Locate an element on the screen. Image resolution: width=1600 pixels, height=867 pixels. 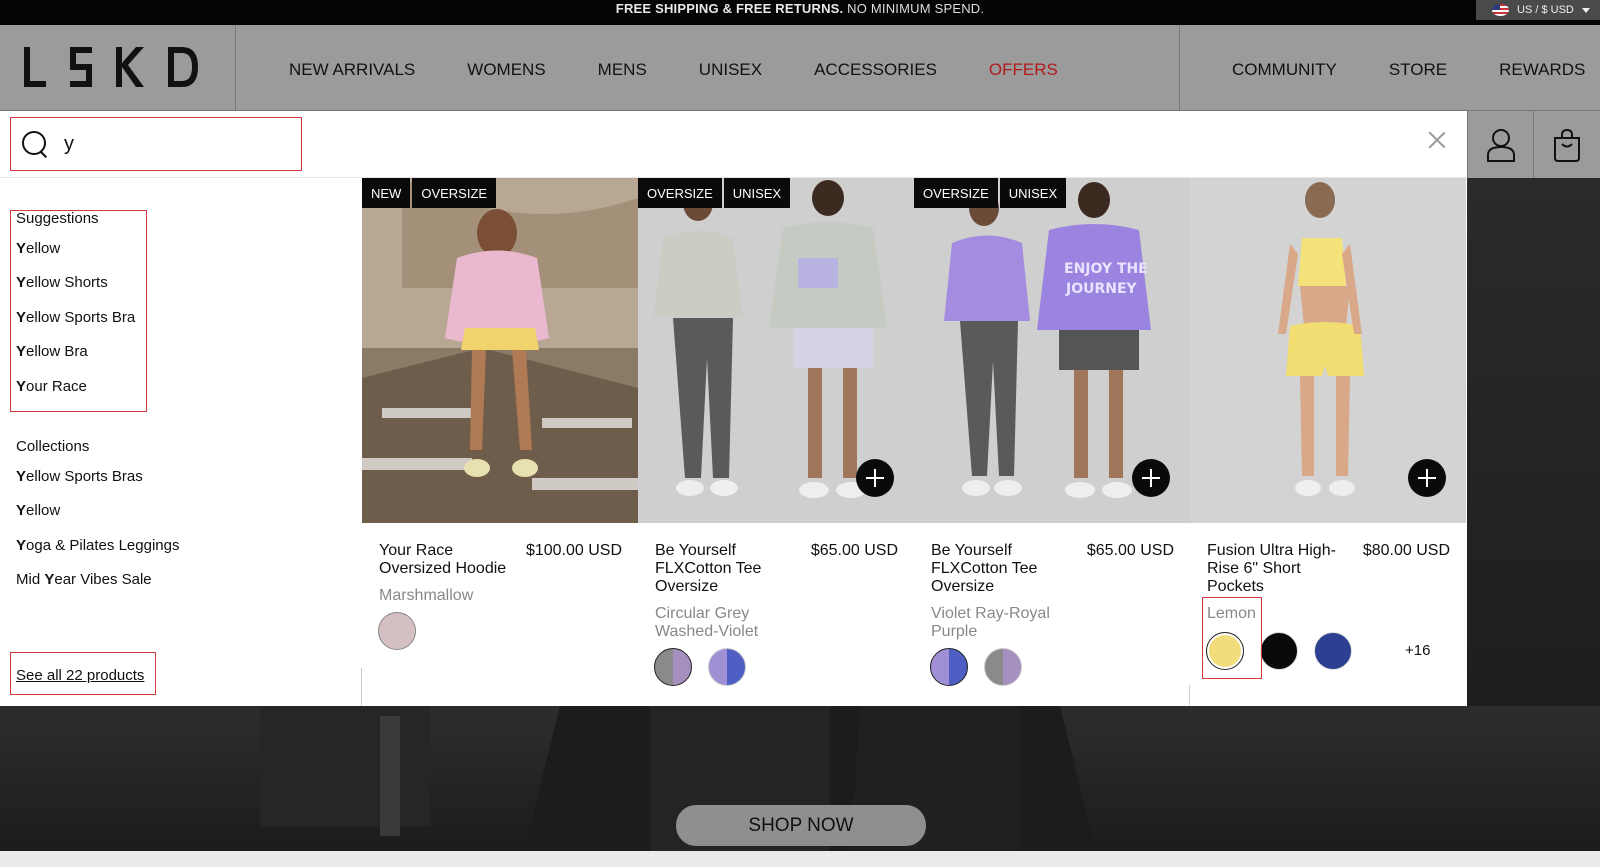
product-photo is located at coordinates (500, 350).